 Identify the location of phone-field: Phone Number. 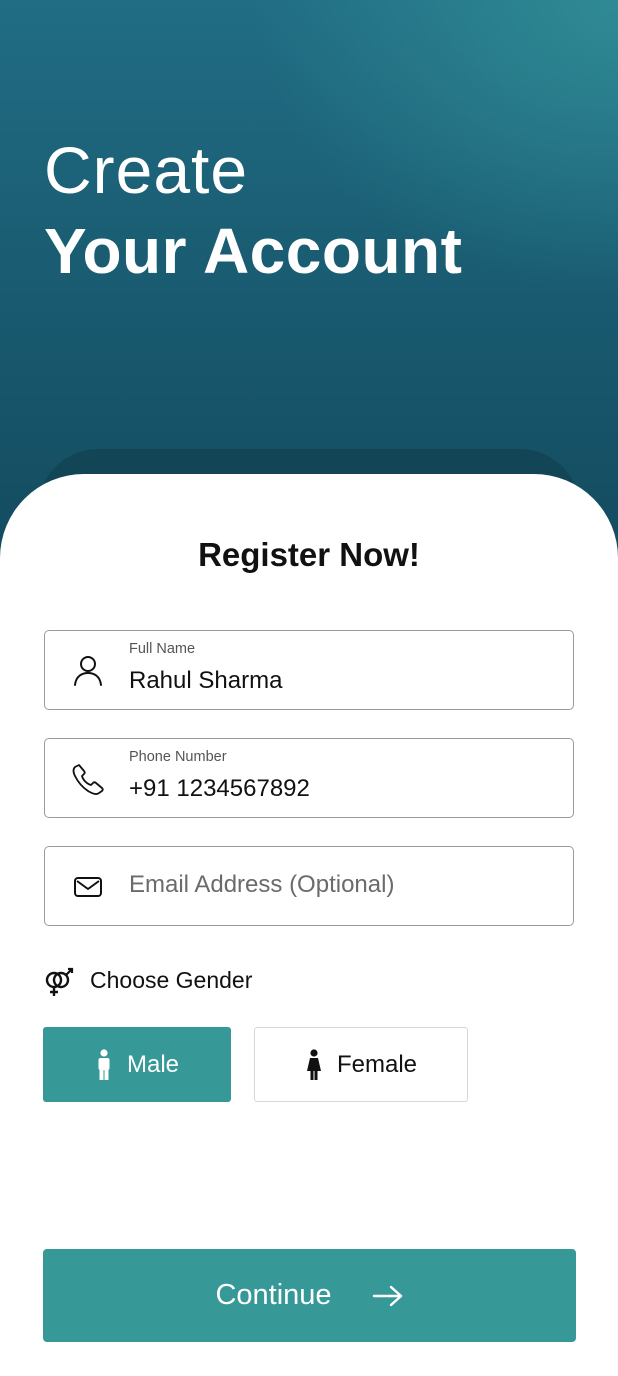
(309, 778).